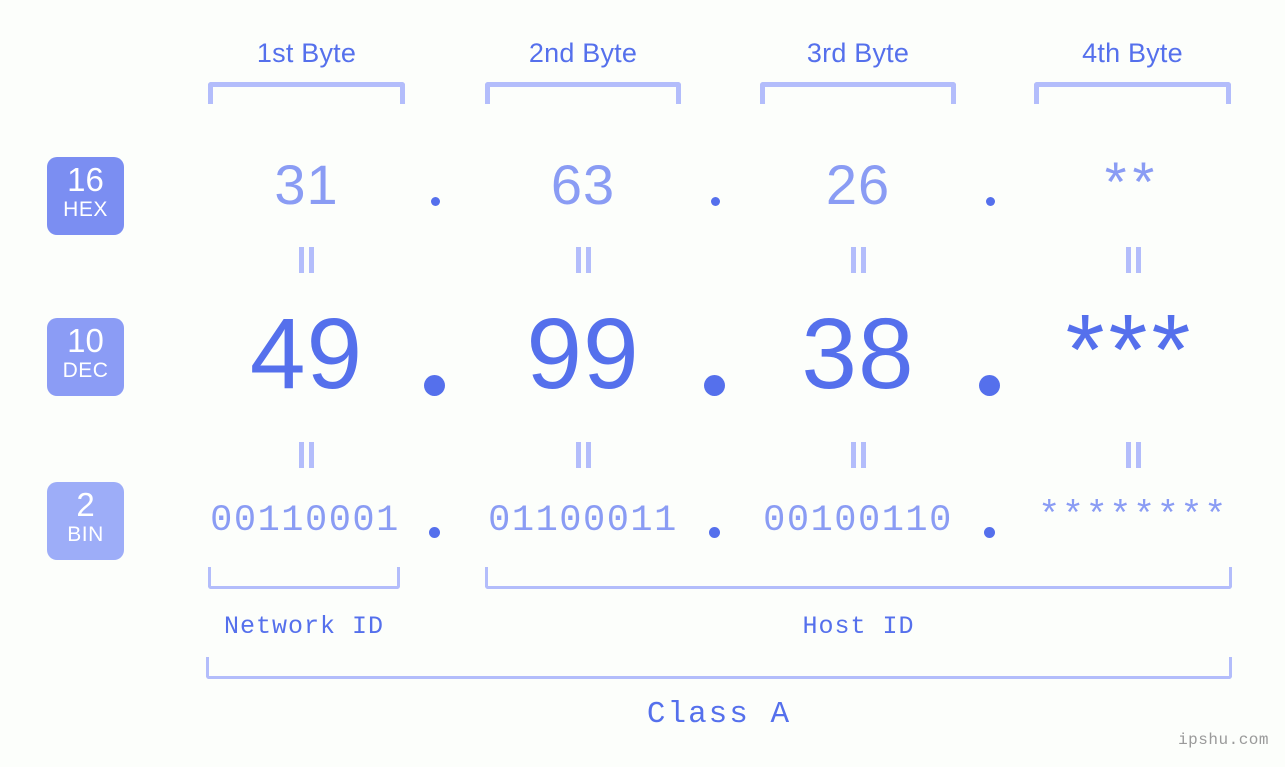 The width and height of the screenshot is (1285, 767). I want to click on network-id-bracket, so click(304, 578).